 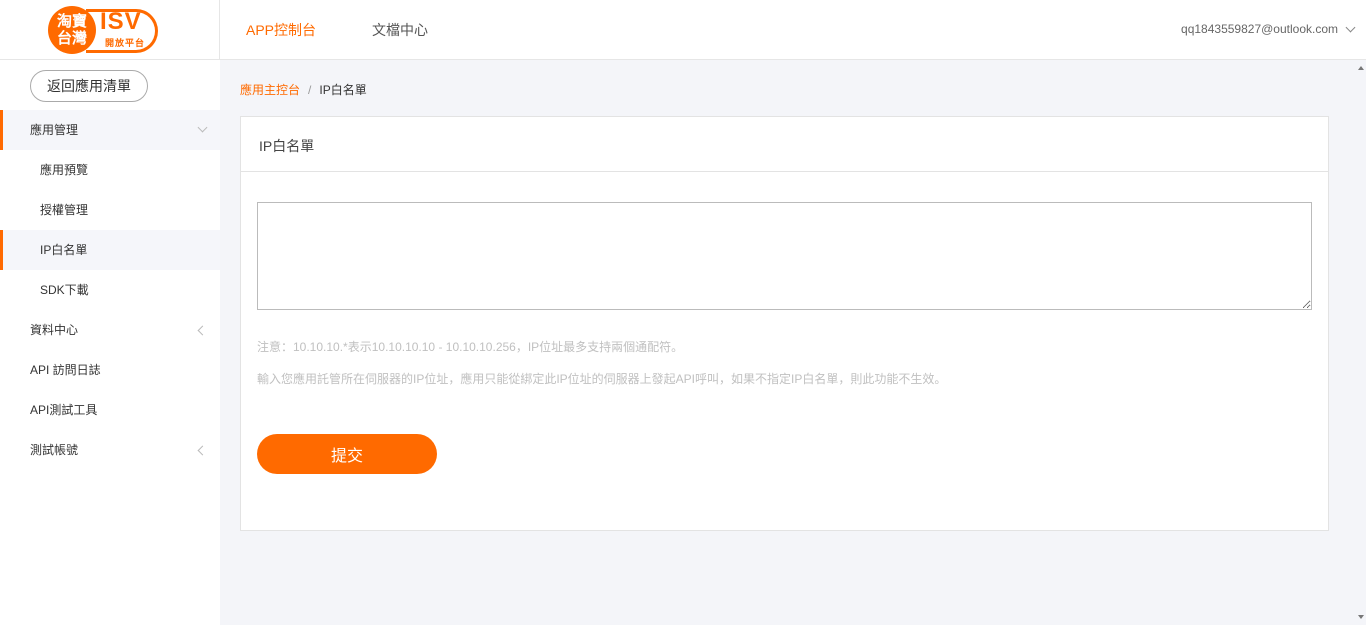 What do you see at coordinates (65, 370) in the screenshot?
I see `sidebar-item-label: API 訪問日誌` at bounding box center [65, 370].